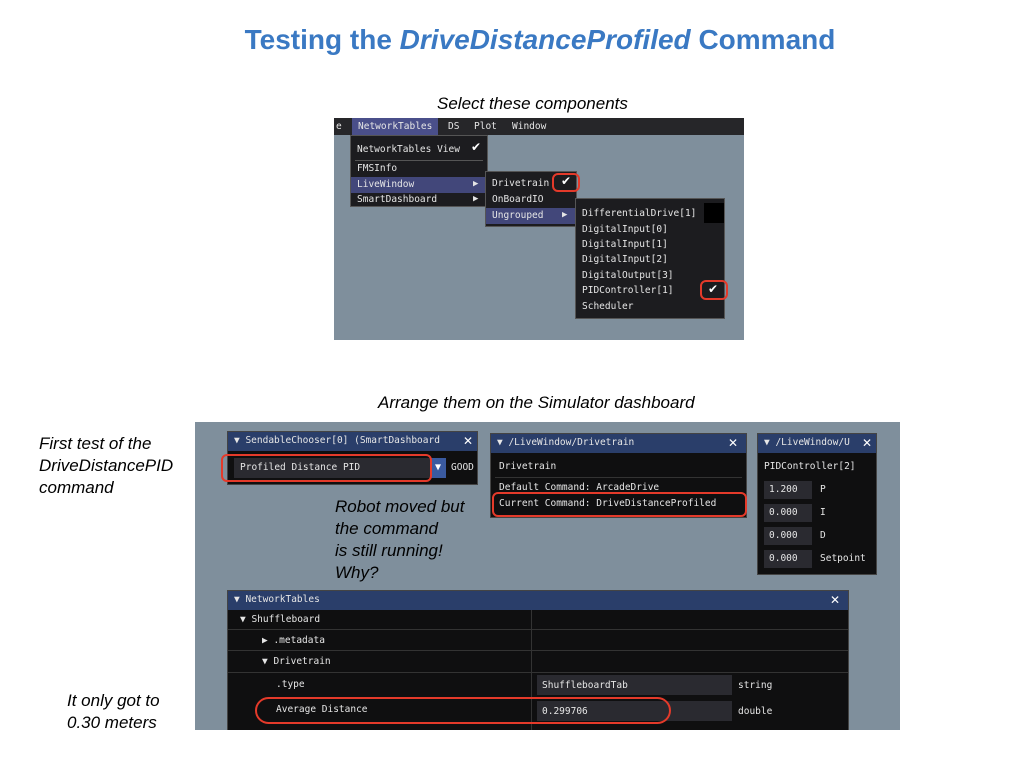  What do you see at coordinates (280, 619) in the screenshot?
I see `tree-shuffleboard: ▼ Shuffleboard` at bounding box center [280, 619].